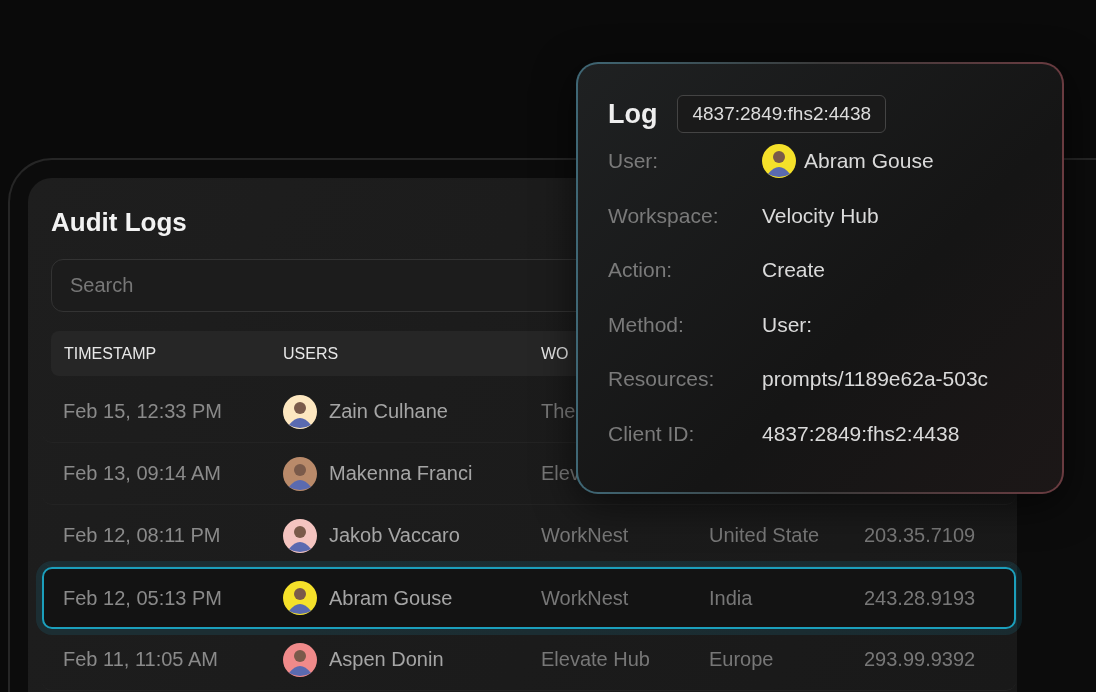 The height and width of the screenshot is (692, 1096). I want to click on field-value: Create, so click(794, 270).